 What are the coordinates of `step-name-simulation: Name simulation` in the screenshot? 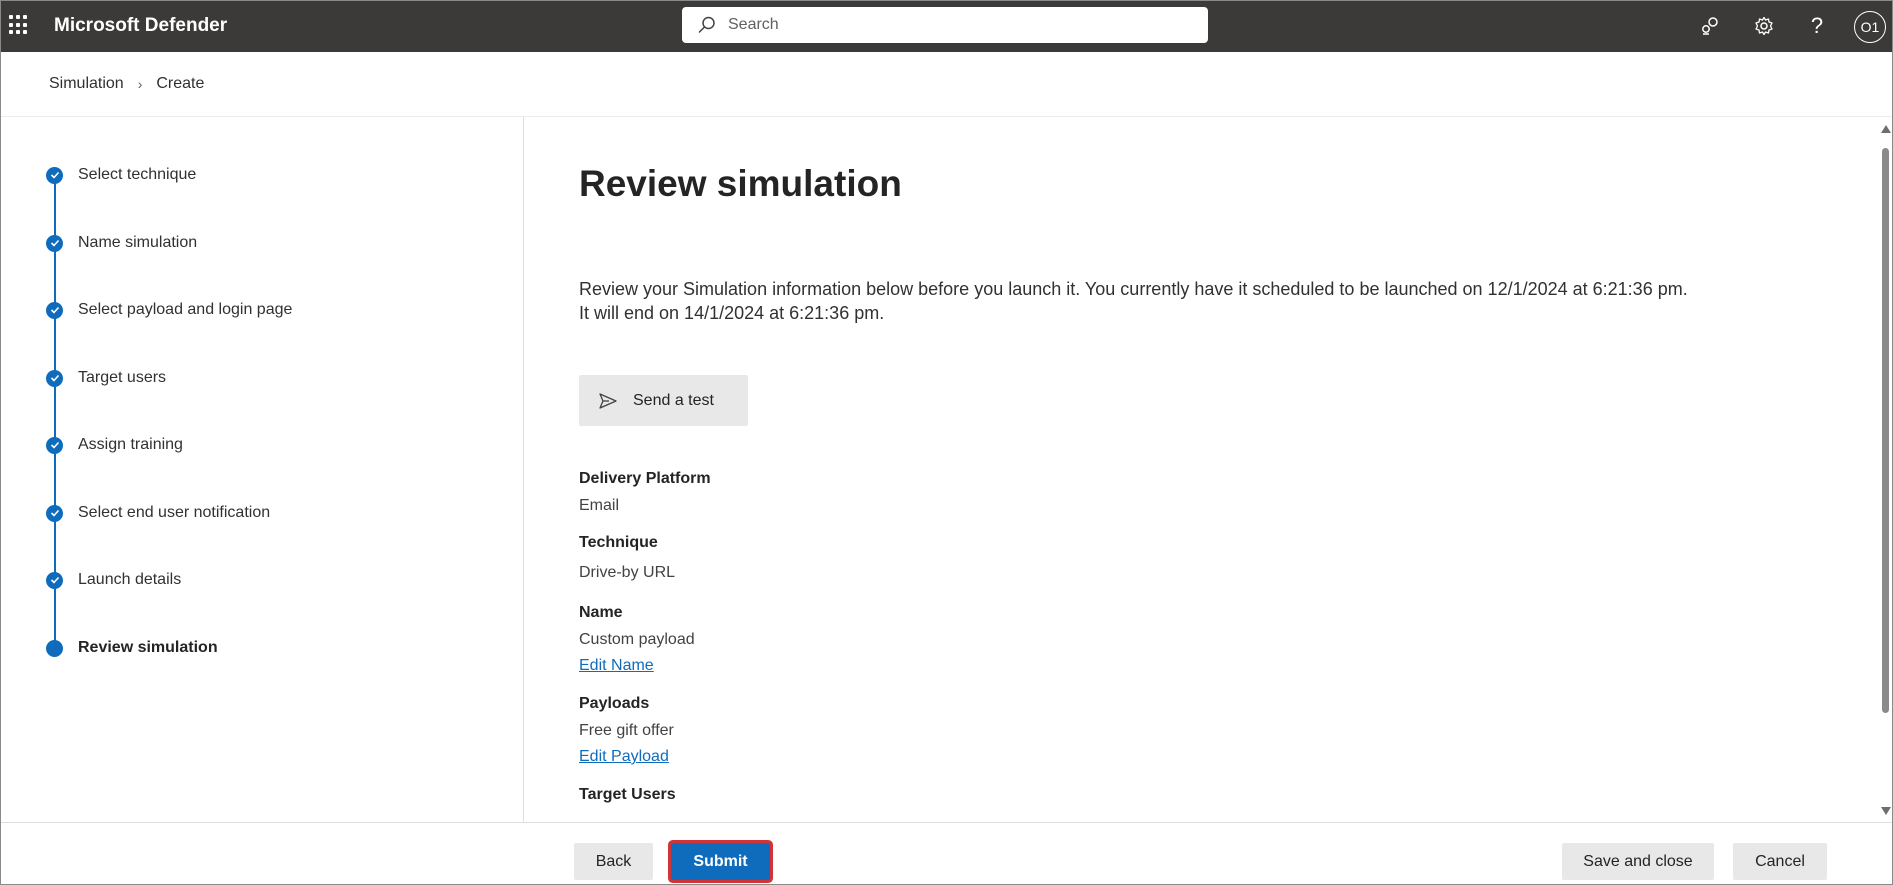 It's located at (121, 243).